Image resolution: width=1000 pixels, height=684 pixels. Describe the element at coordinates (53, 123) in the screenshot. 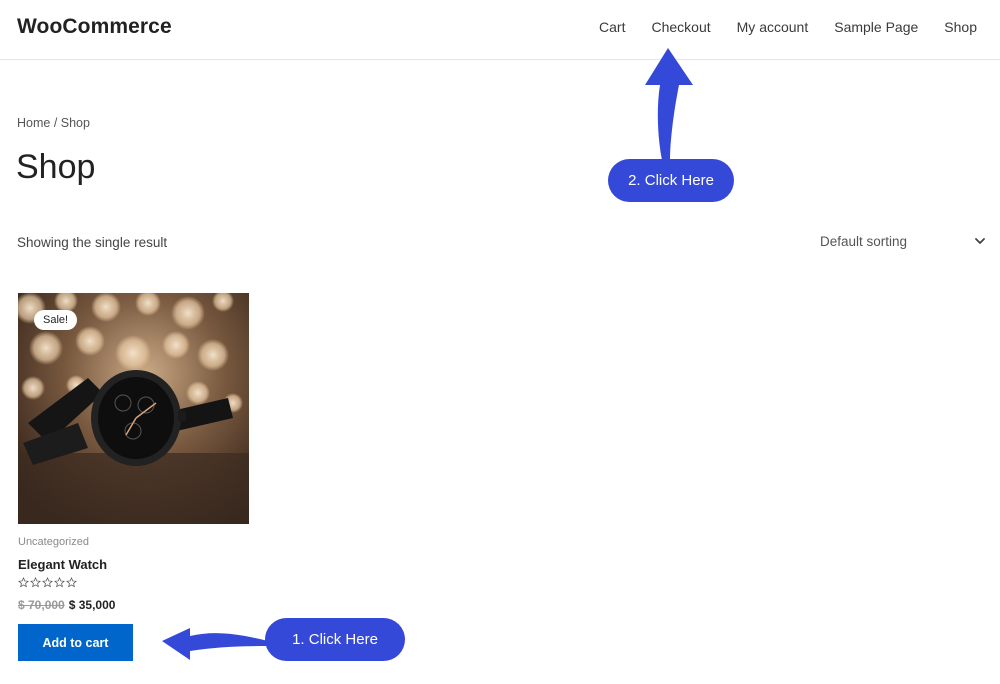

I see `breadcrumb: Home / Shop` at that location.